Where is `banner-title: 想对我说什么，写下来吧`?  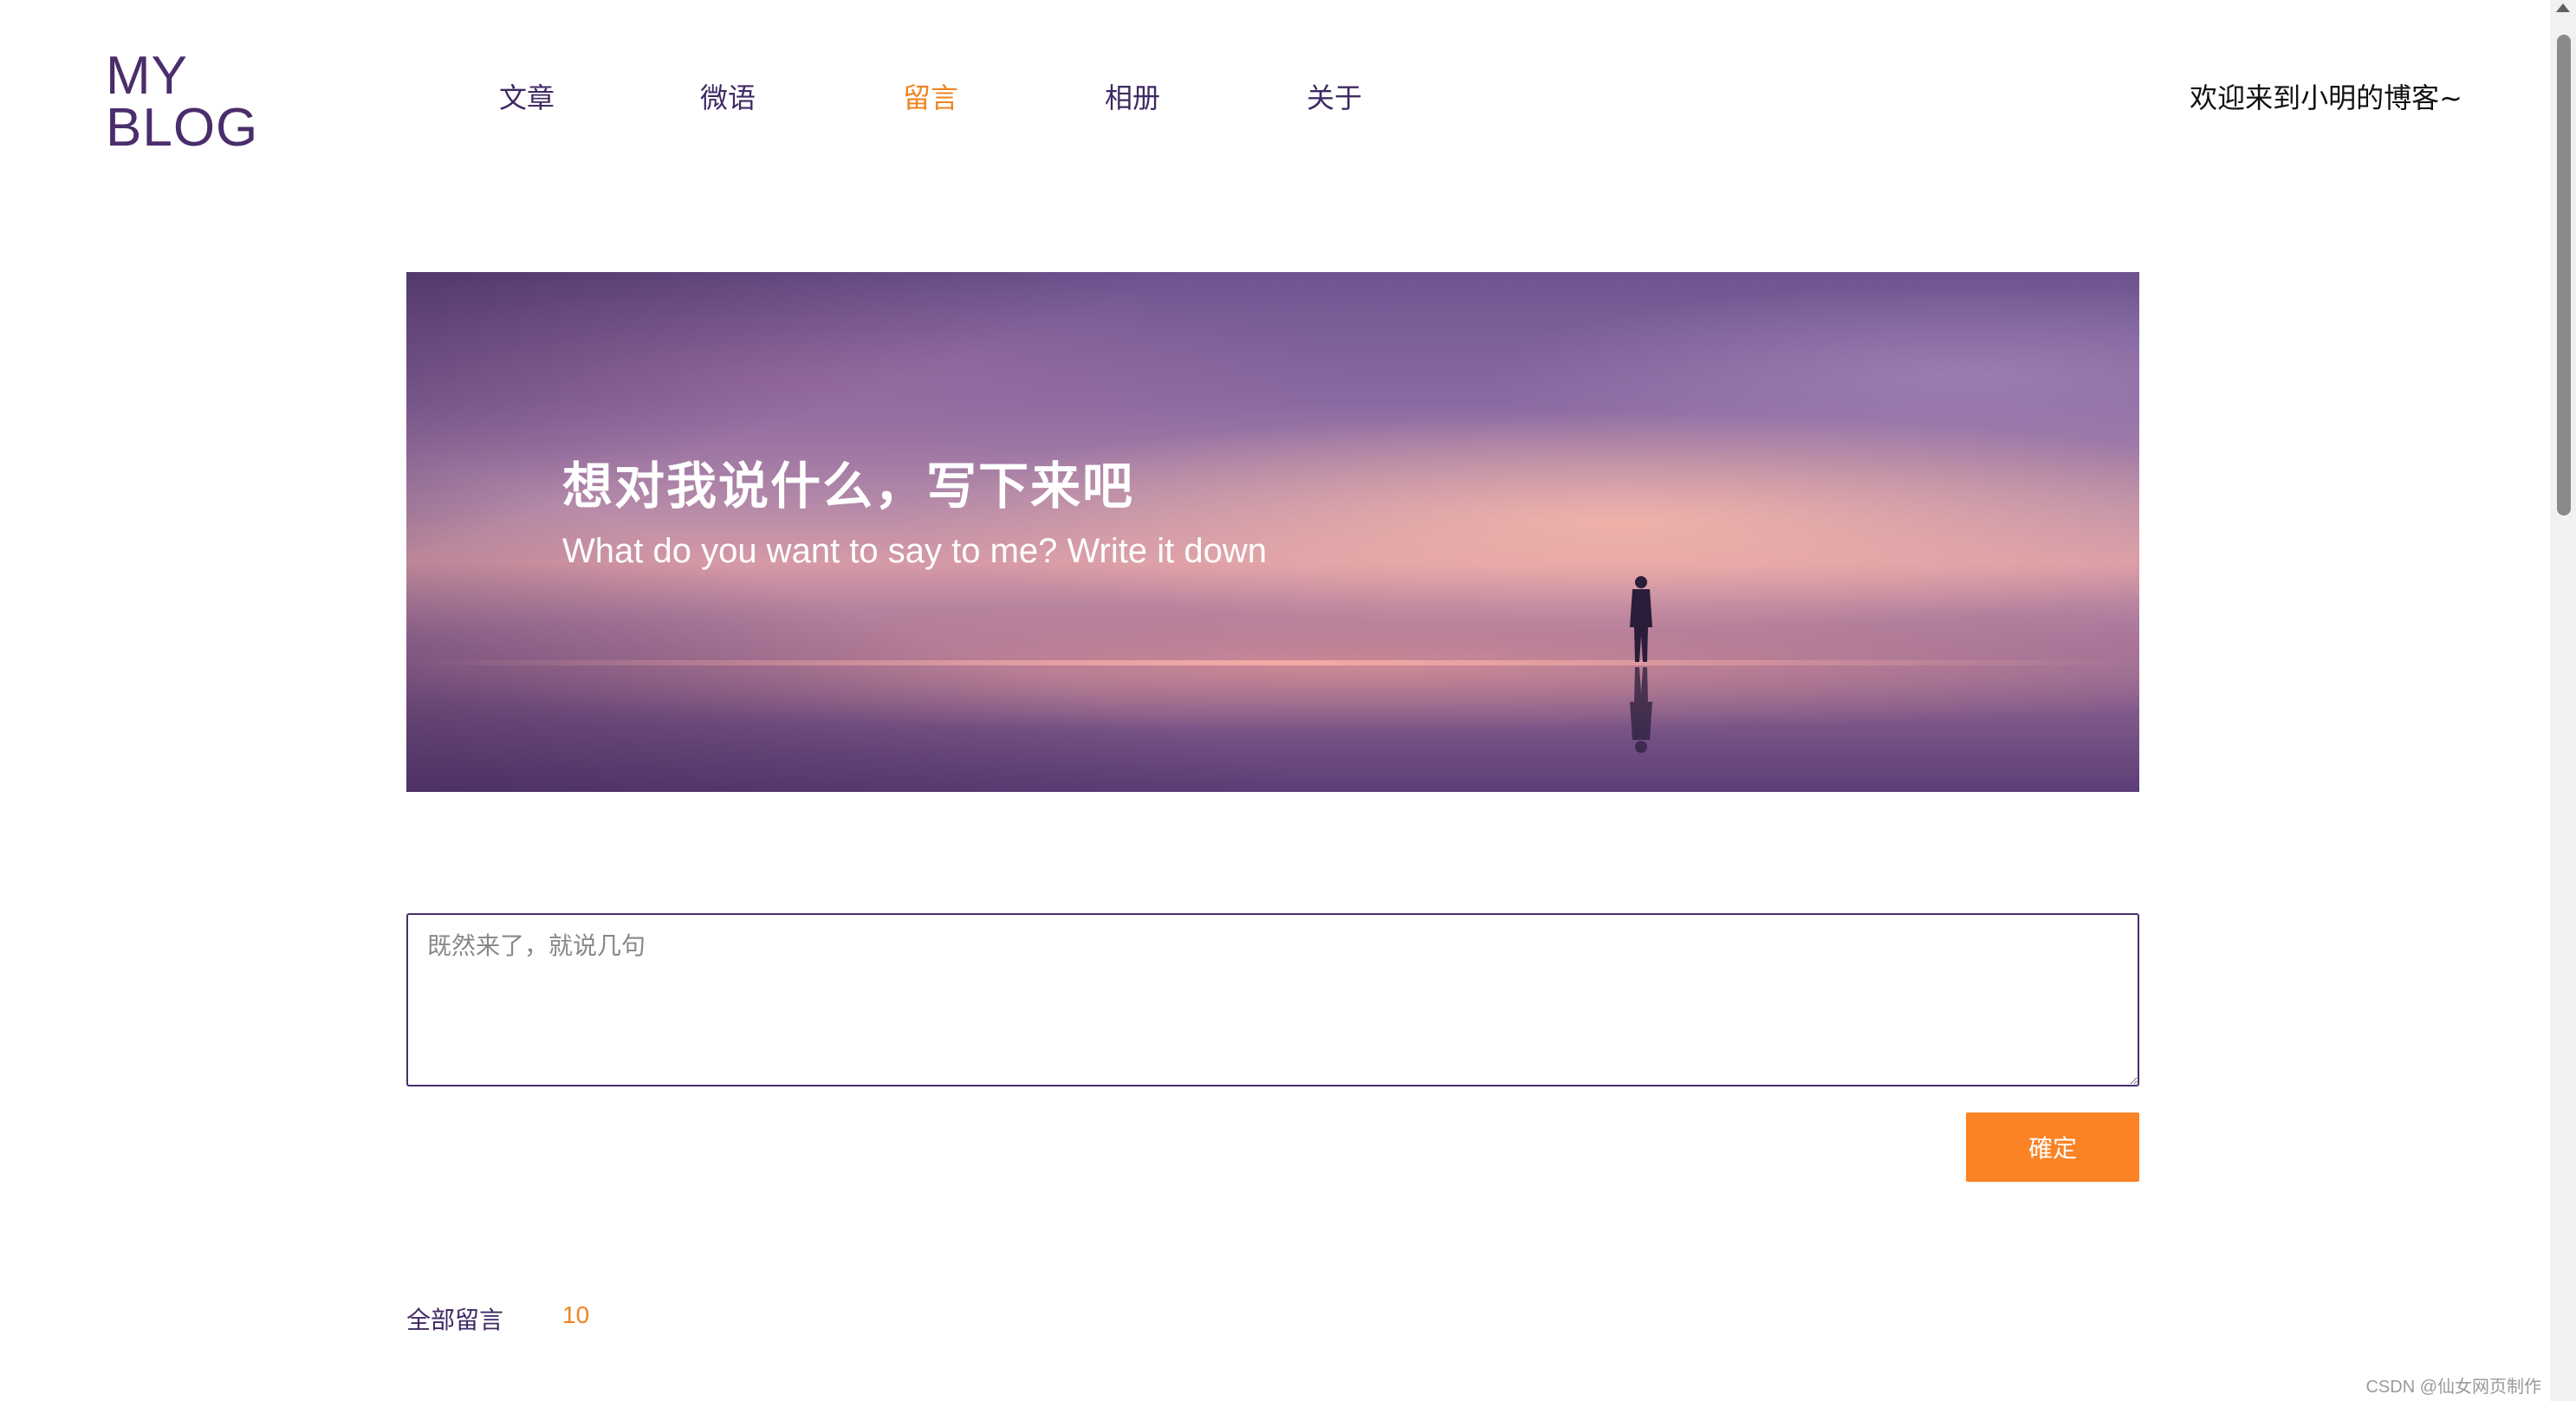
banner-title: 想对我说什么，写下来吧 is located at coordinates (849, 486).